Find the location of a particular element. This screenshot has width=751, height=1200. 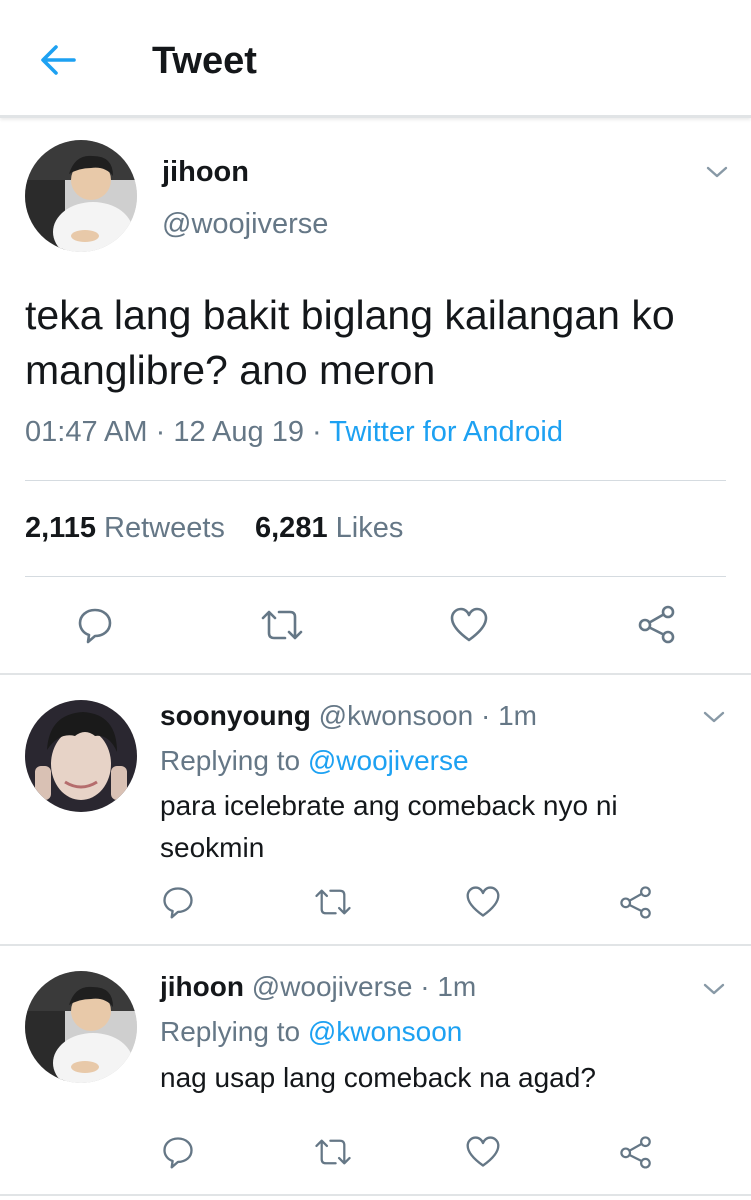

likes-label: Likes is located at coordinates (369, 528).